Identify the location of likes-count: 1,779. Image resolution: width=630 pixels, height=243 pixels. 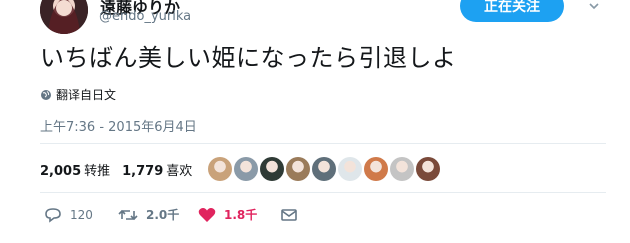
(143, 171).